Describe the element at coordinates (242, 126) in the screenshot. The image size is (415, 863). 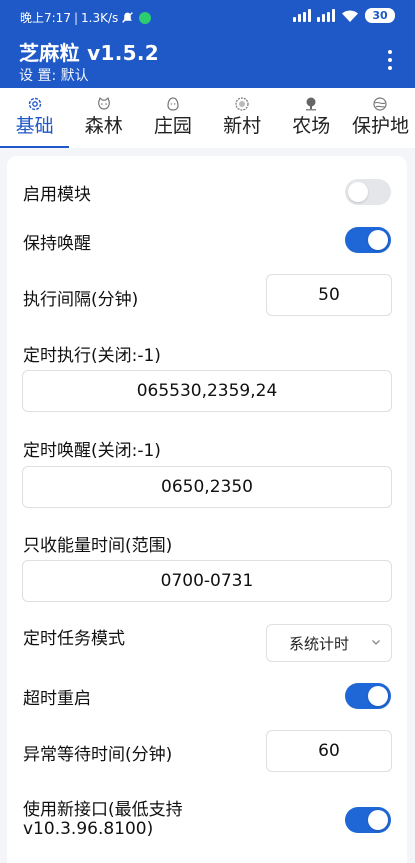
I see `tab-label: 新村` at that location.